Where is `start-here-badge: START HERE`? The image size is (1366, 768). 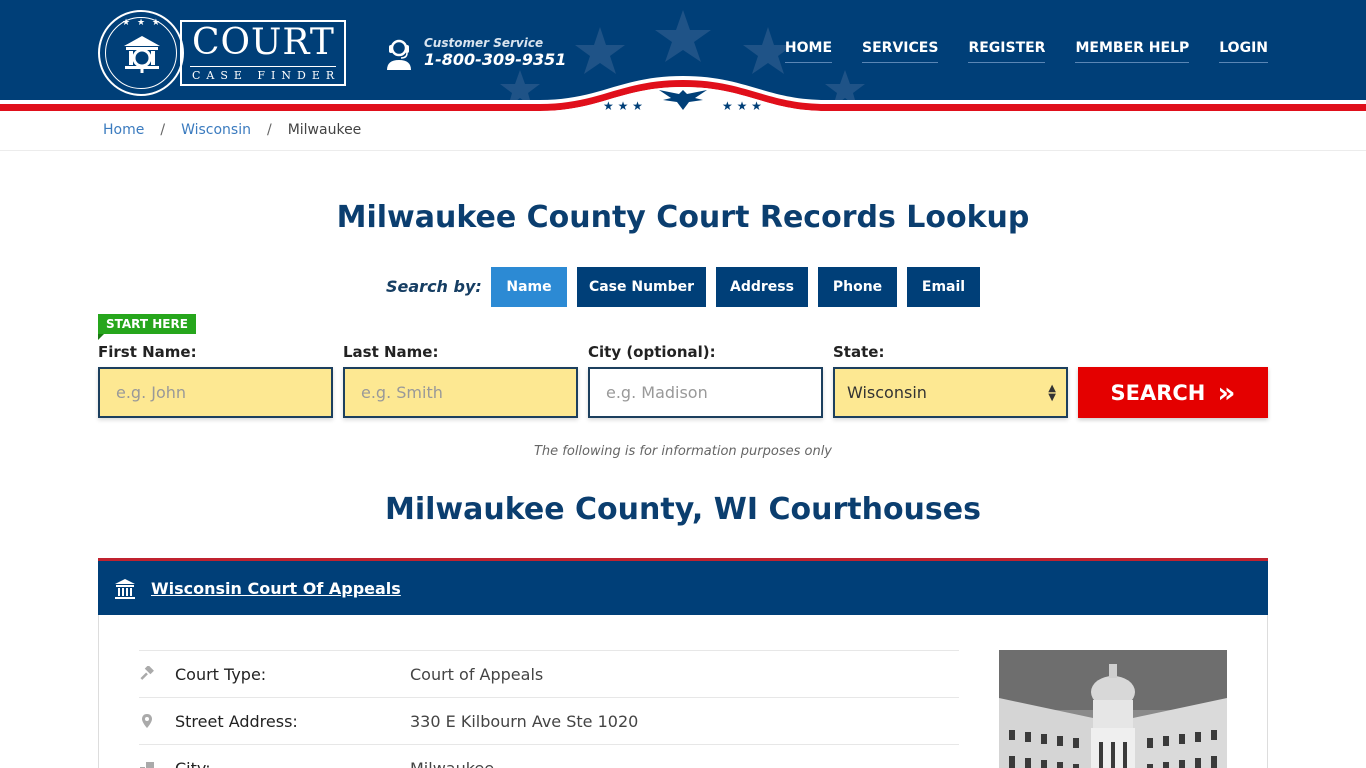
start-here-badge: START HERE is located at coordinates (147, 327).